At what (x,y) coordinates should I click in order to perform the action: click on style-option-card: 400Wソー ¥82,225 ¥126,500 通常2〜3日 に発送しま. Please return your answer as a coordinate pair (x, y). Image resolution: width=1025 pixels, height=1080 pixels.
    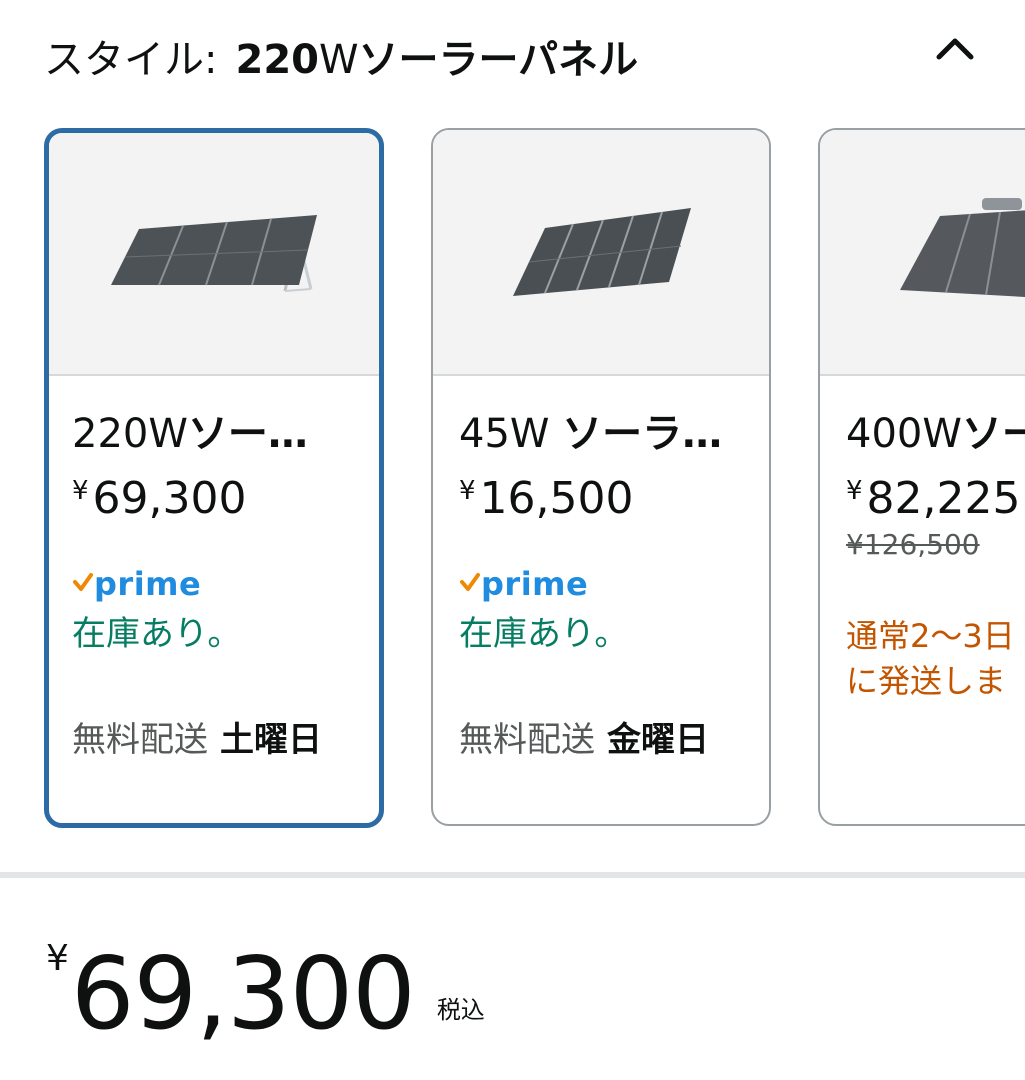
    Looking at the image, I should click on (921, 477).